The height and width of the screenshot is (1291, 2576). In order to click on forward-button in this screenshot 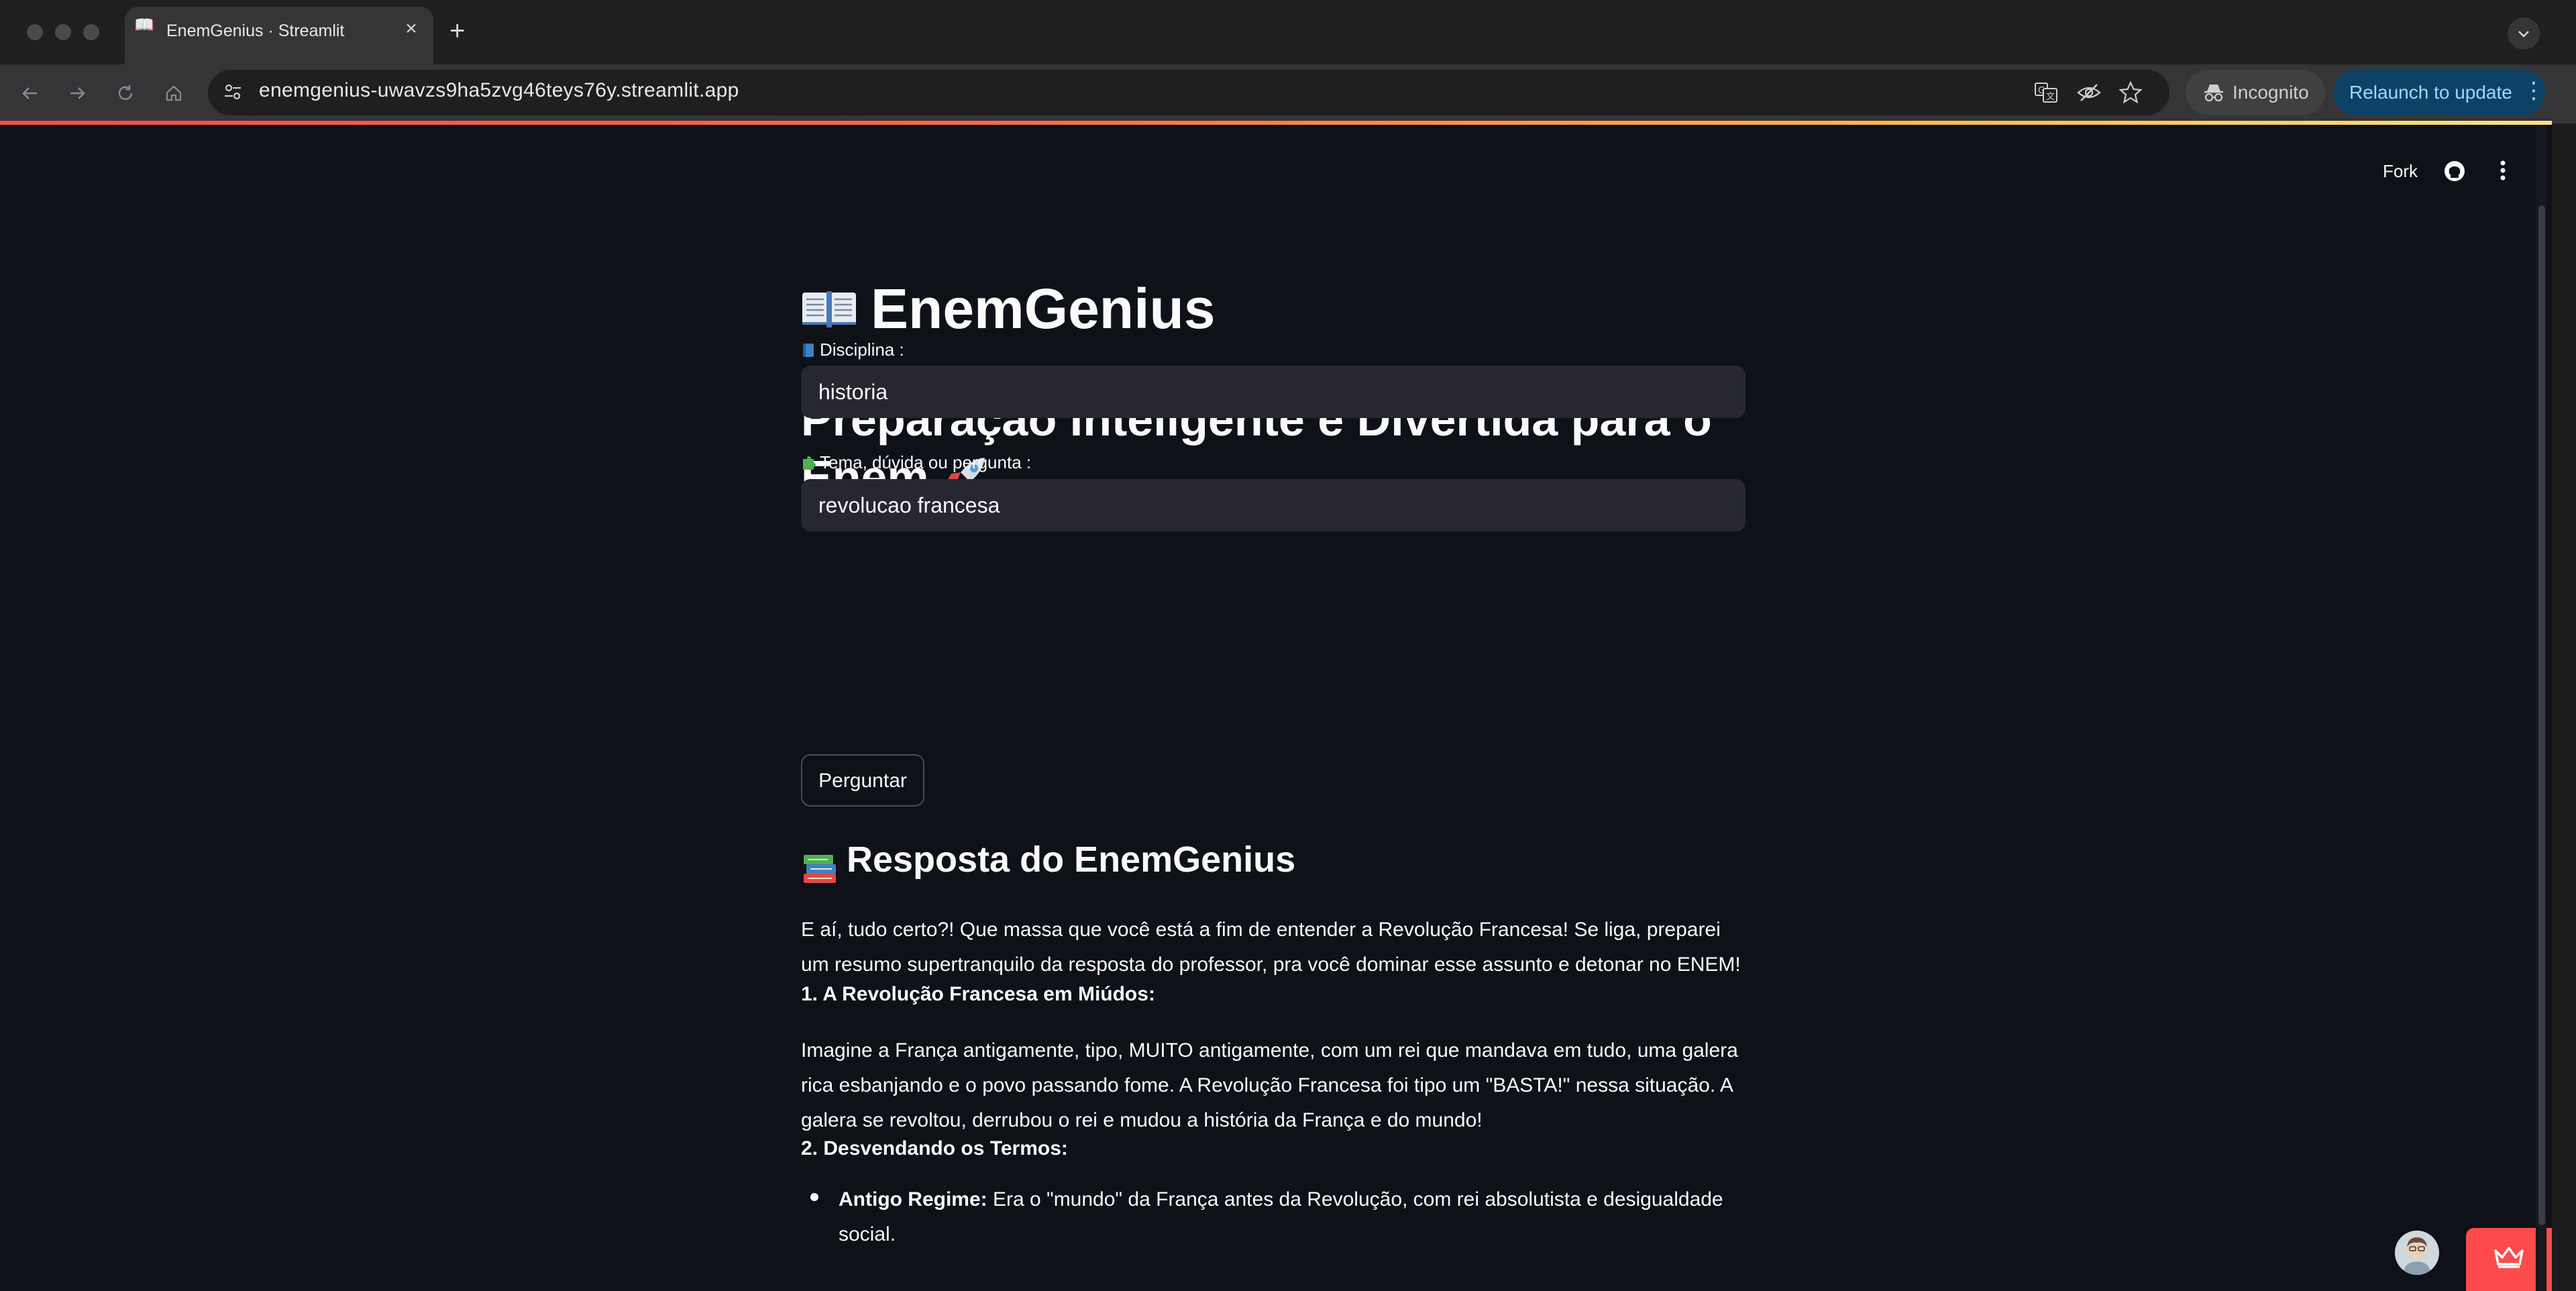, I will do `click(77, 93)`.